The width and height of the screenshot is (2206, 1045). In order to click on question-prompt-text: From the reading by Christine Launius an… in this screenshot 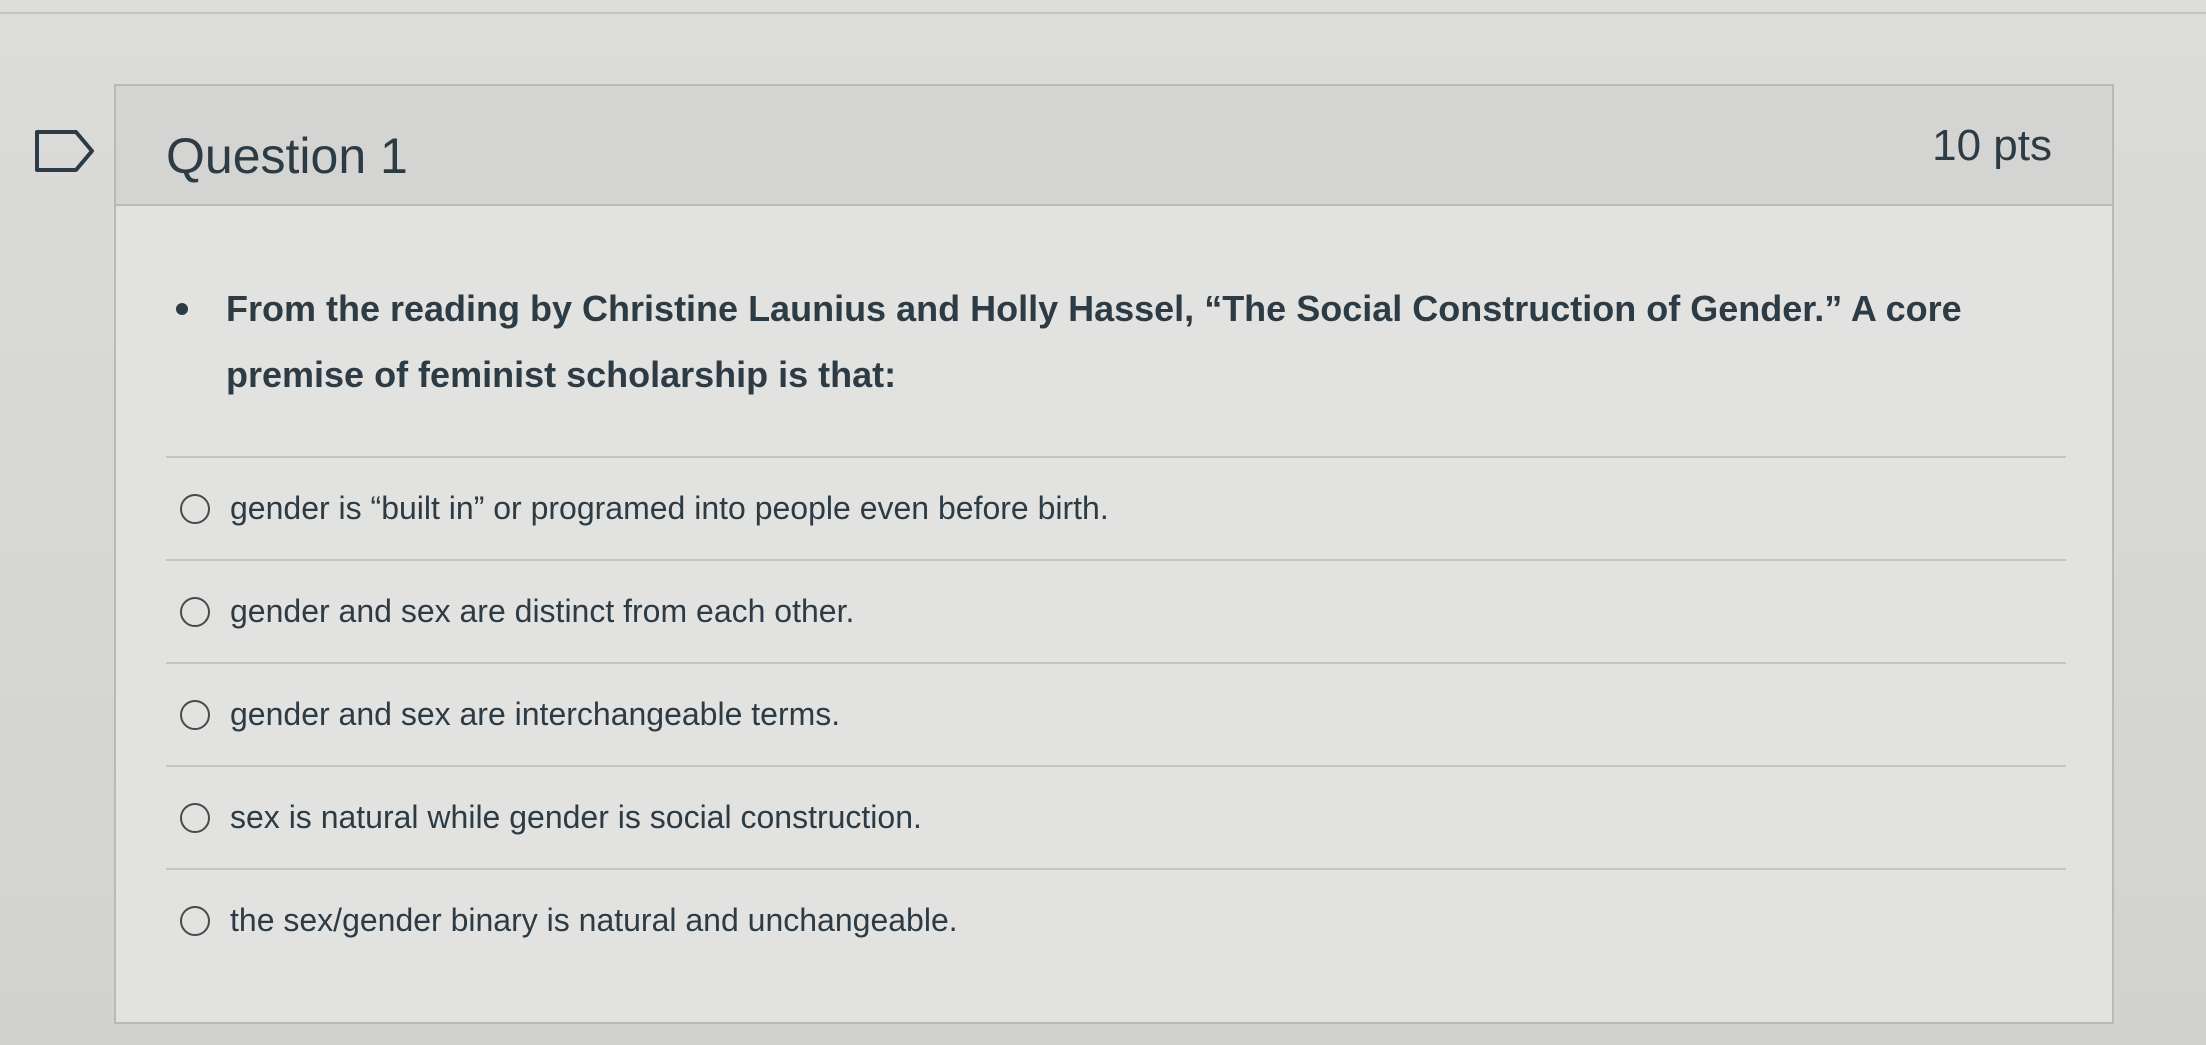, I will do `click(1094, 341)`.